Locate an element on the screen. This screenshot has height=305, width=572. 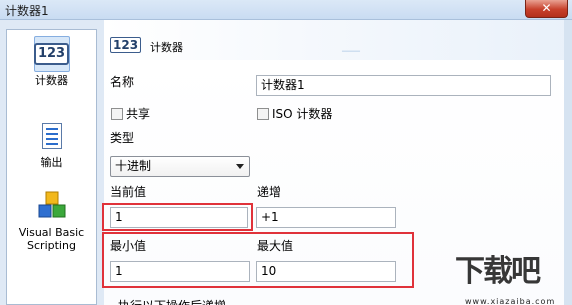
window-title: 计数器1 is located at coordinates (27, 11).